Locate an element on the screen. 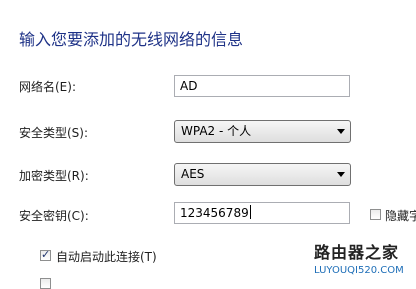  hide-characters-label: 隐藏字 is located at coordinates (400, 216).